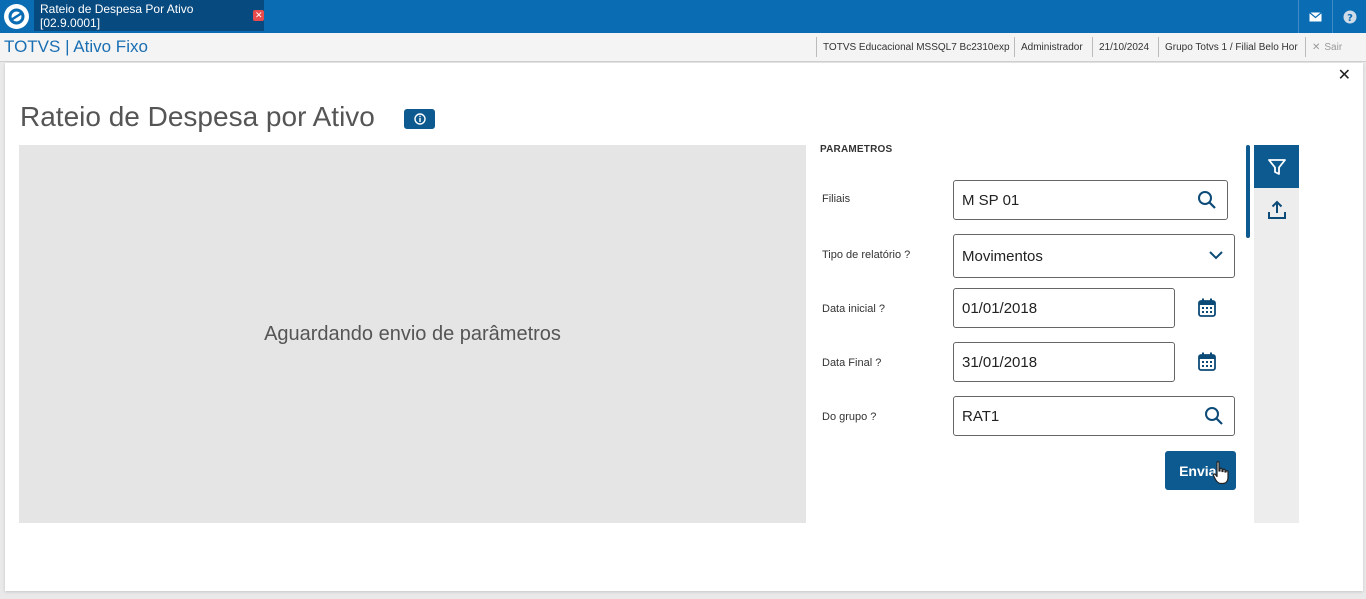 The width and height of the screenshot is (1366, 599). What do you see at coordinates (1276, 334) in the screenshot?
I see `side-toolbar` at bounding box center [1276, 334].